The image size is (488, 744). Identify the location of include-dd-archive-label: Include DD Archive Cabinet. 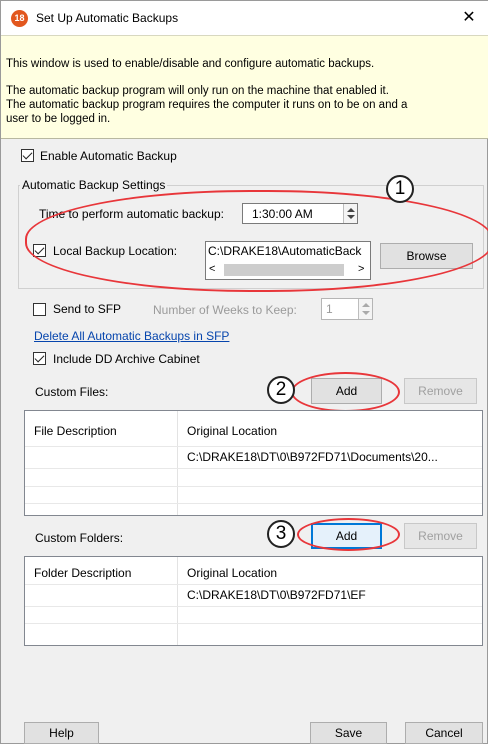
(126, 359).